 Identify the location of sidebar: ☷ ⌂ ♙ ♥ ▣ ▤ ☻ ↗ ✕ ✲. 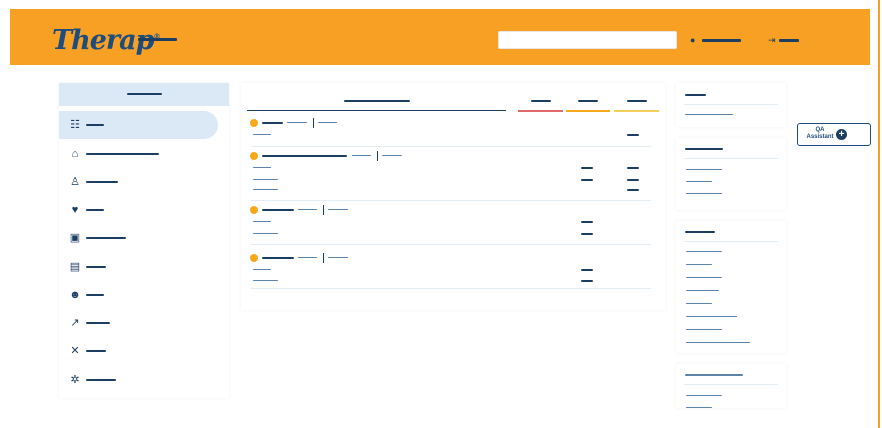
(144, 240).